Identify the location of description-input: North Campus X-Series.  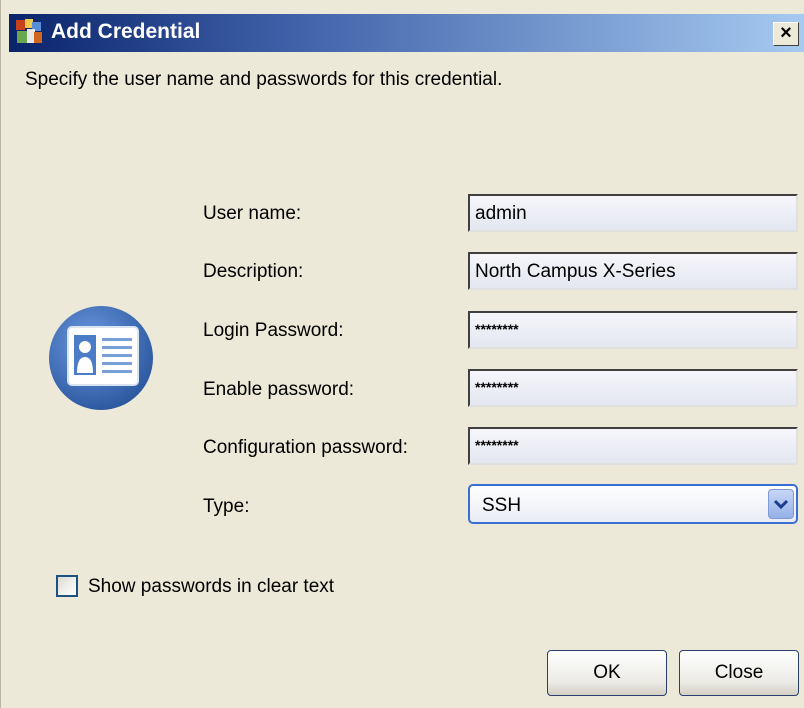
(633, 271).